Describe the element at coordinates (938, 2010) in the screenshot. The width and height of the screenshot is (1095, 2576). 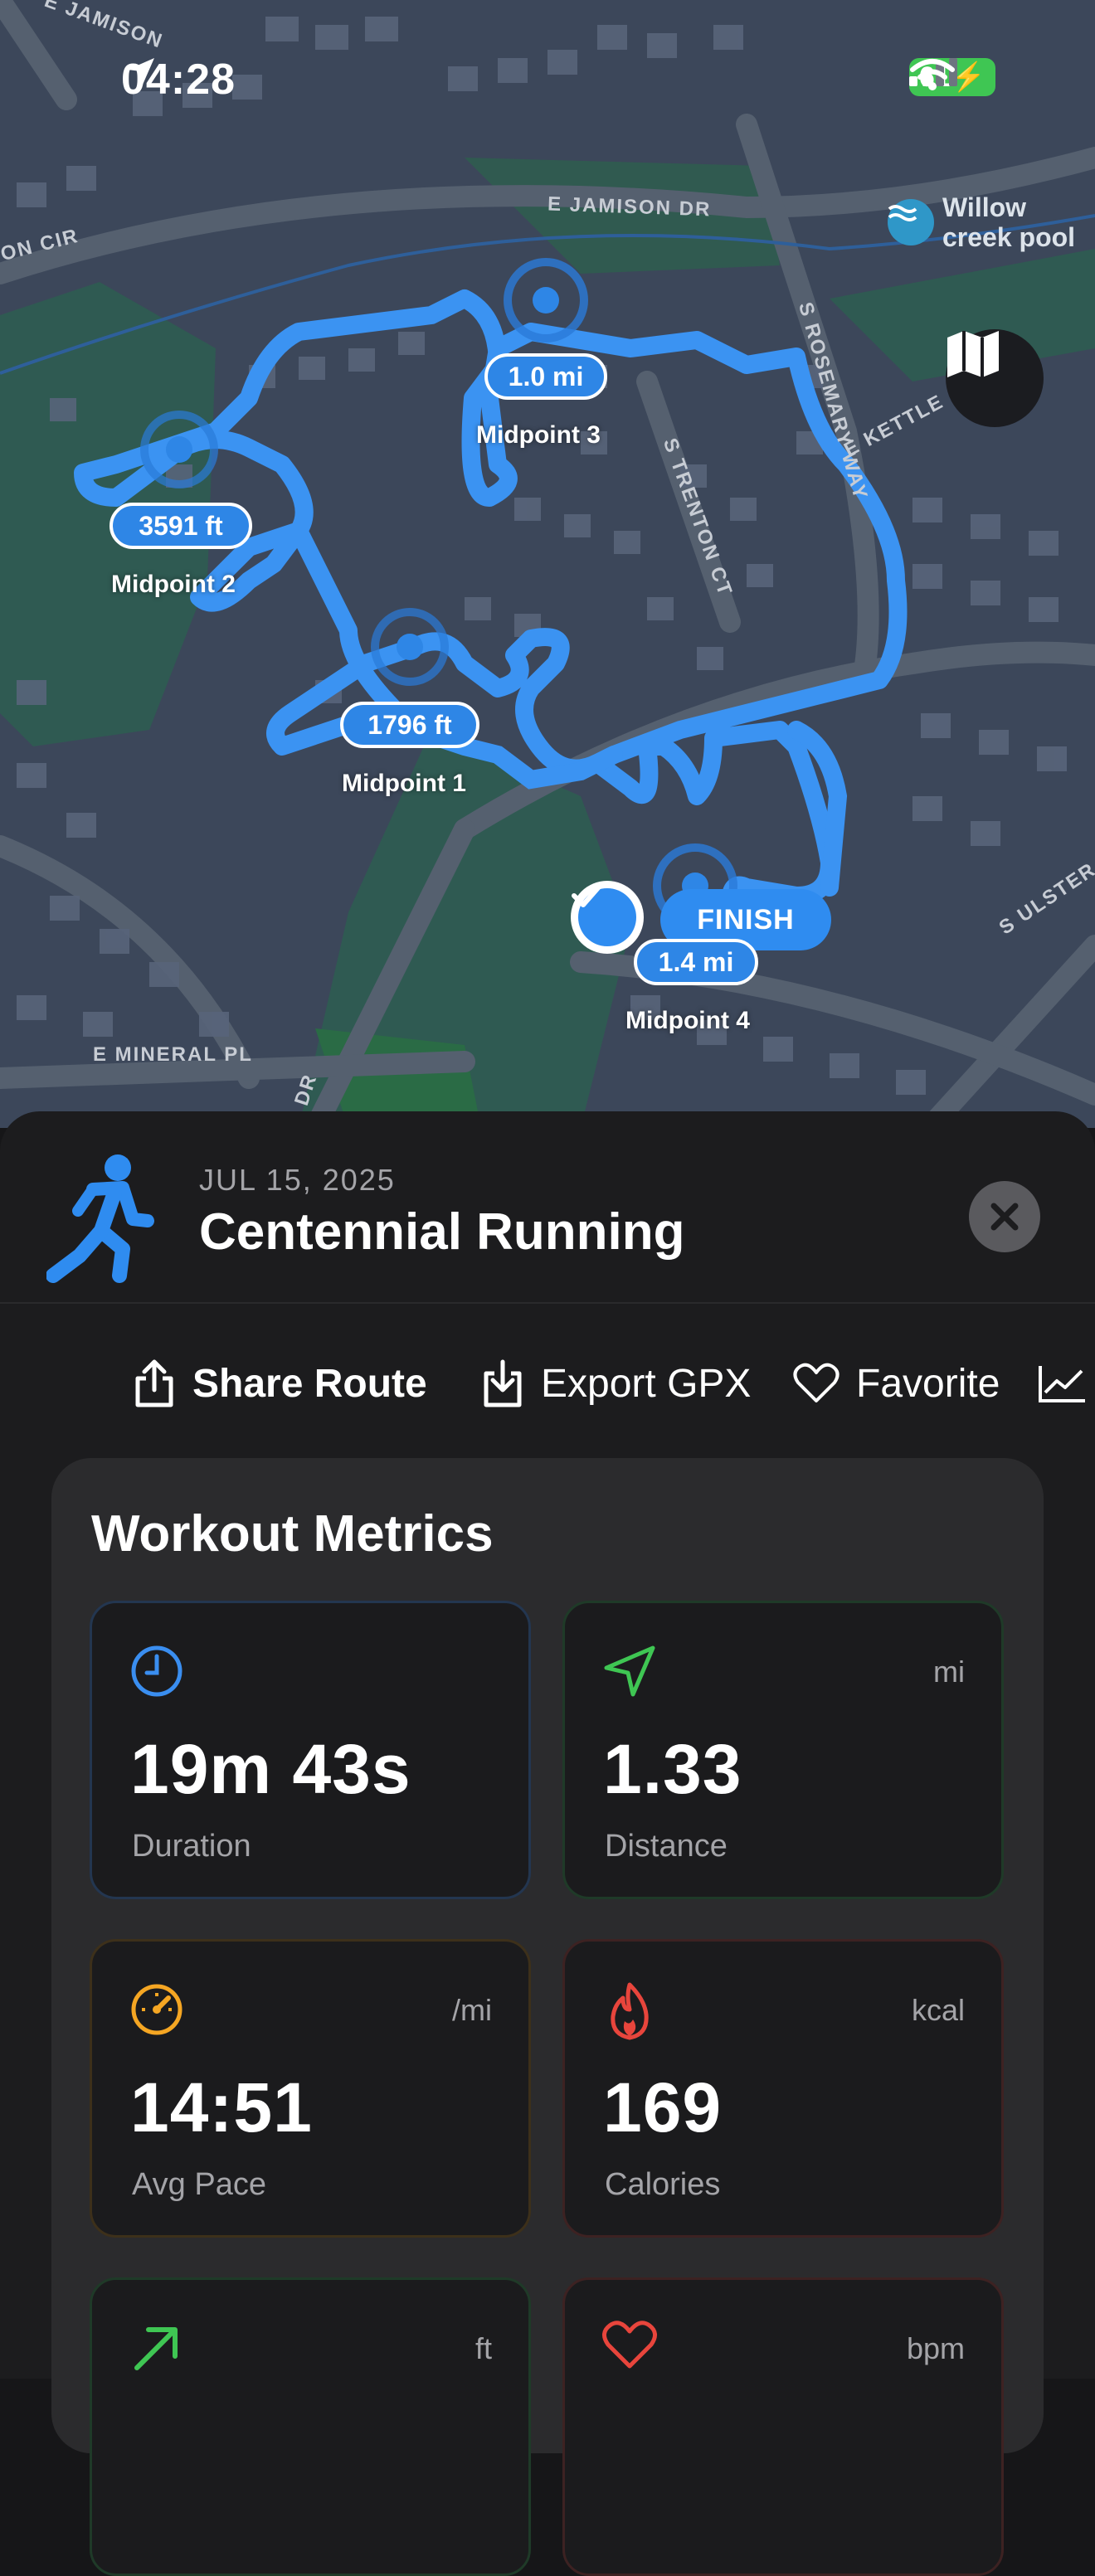
I see `metric-unit: kcal` at that location.